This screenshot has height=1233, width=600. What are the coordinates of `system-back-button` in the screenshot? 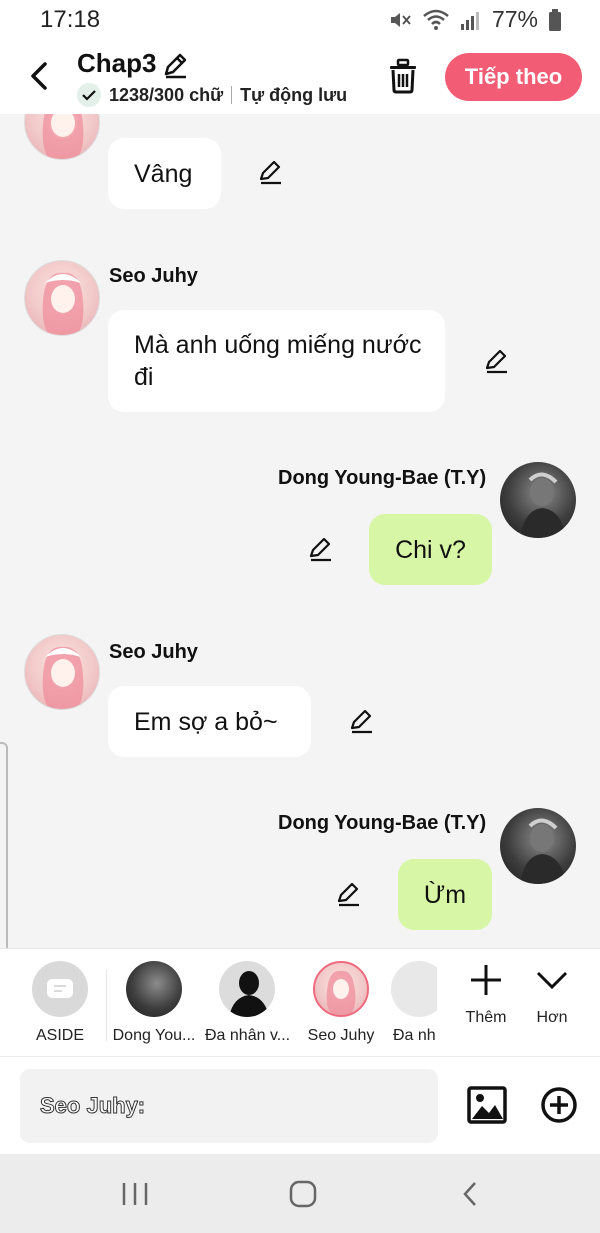 It's located at (470, 1194).